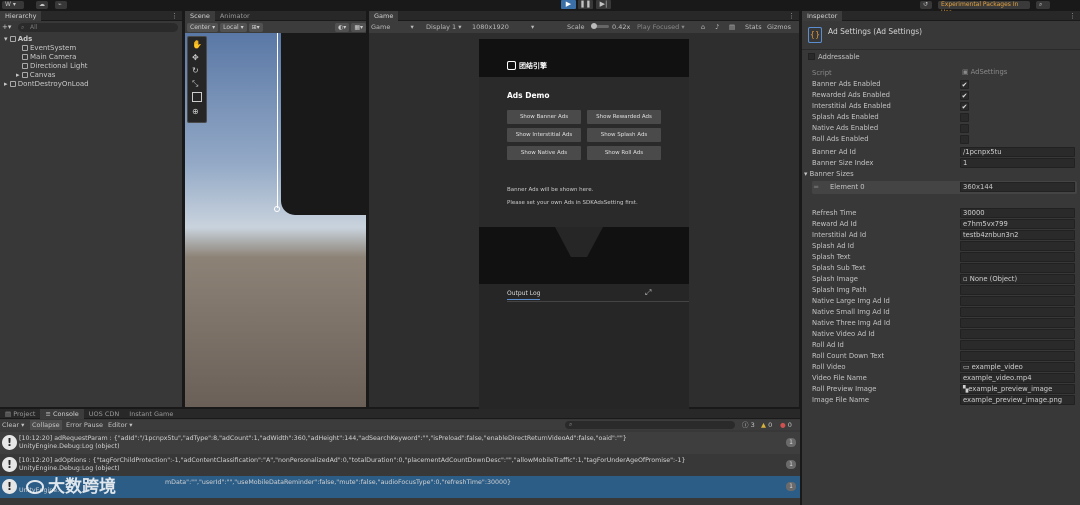 The width and height of the screenshot is (1080, 505). Describe the element at coordinates (650, 425) in the screenshot. I see `console-search-input: ⌕` at that location.